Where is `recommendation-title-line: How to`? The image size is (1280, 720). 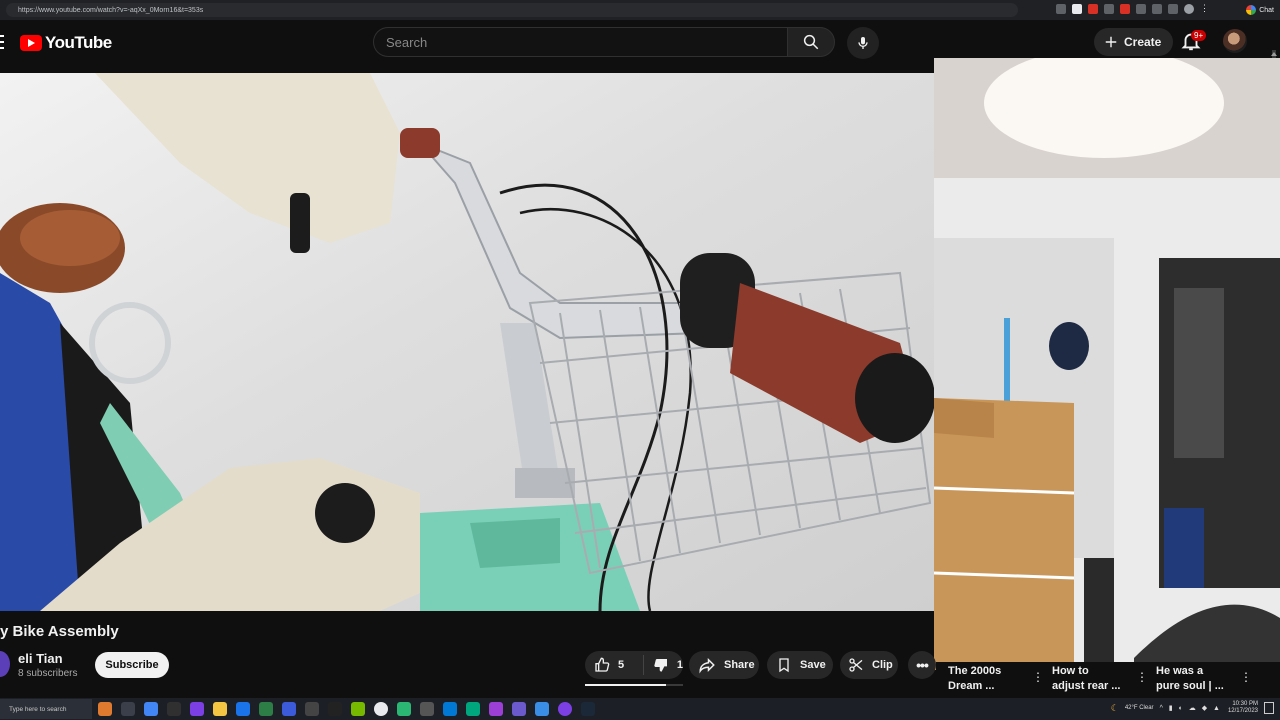 recommendation-title-line: How to is located at coordinates (1070, 671).